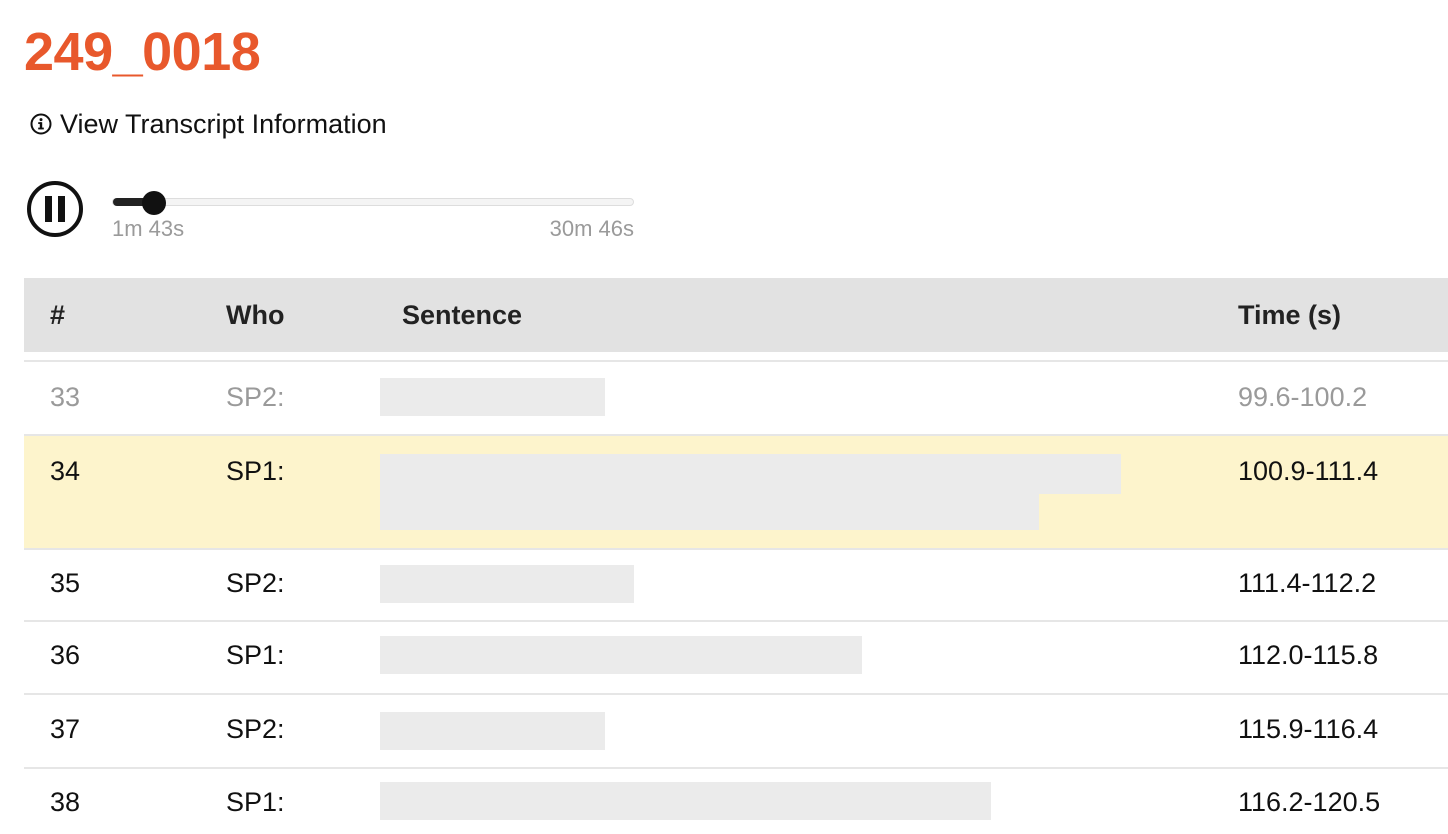  I want to click on row-time: 99.6-100.2, so click(1303, 397).